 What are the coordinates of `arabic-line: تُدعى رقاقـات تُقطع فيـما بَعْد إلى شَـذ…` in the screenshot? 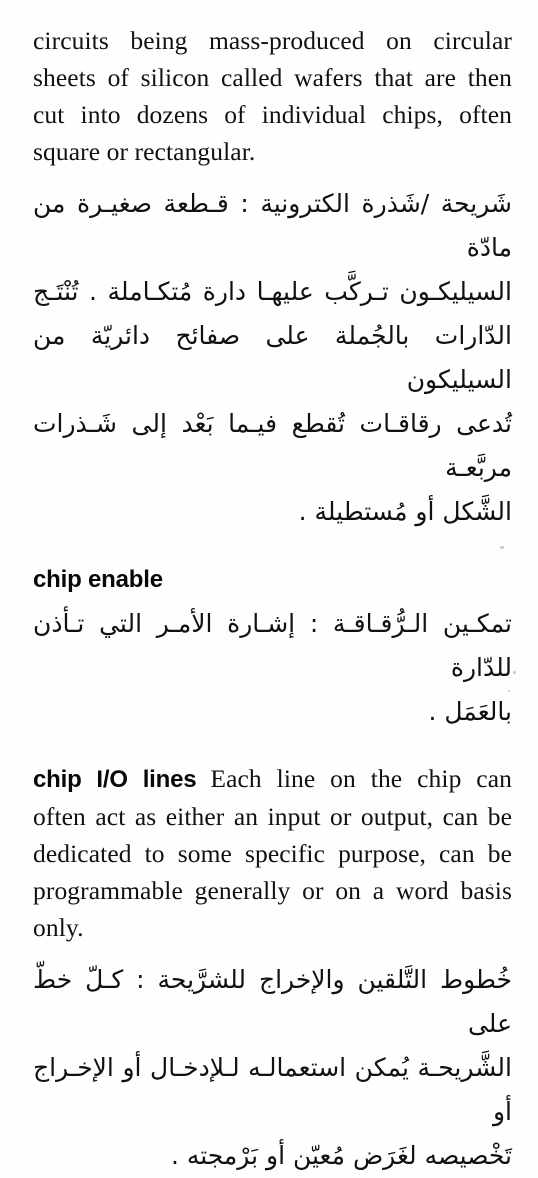 It's located at (272, 445).